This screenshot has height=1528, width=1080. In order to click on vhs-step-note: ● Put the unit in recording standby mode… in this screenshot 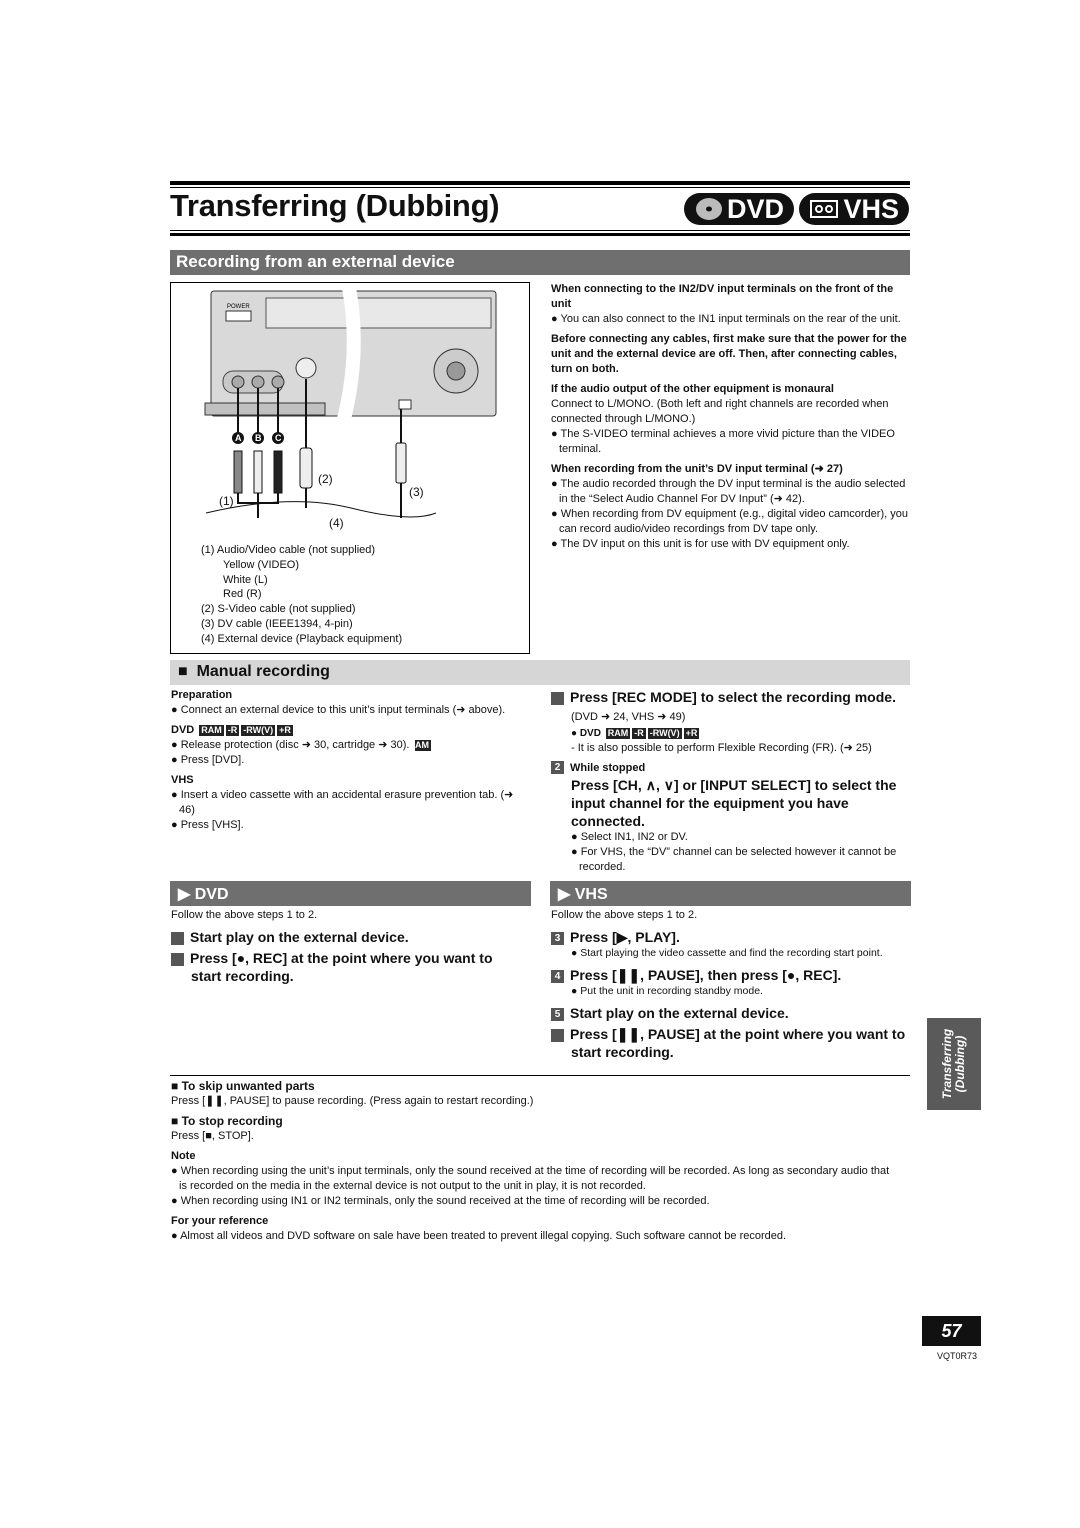, I will do `click(667, 991)`.